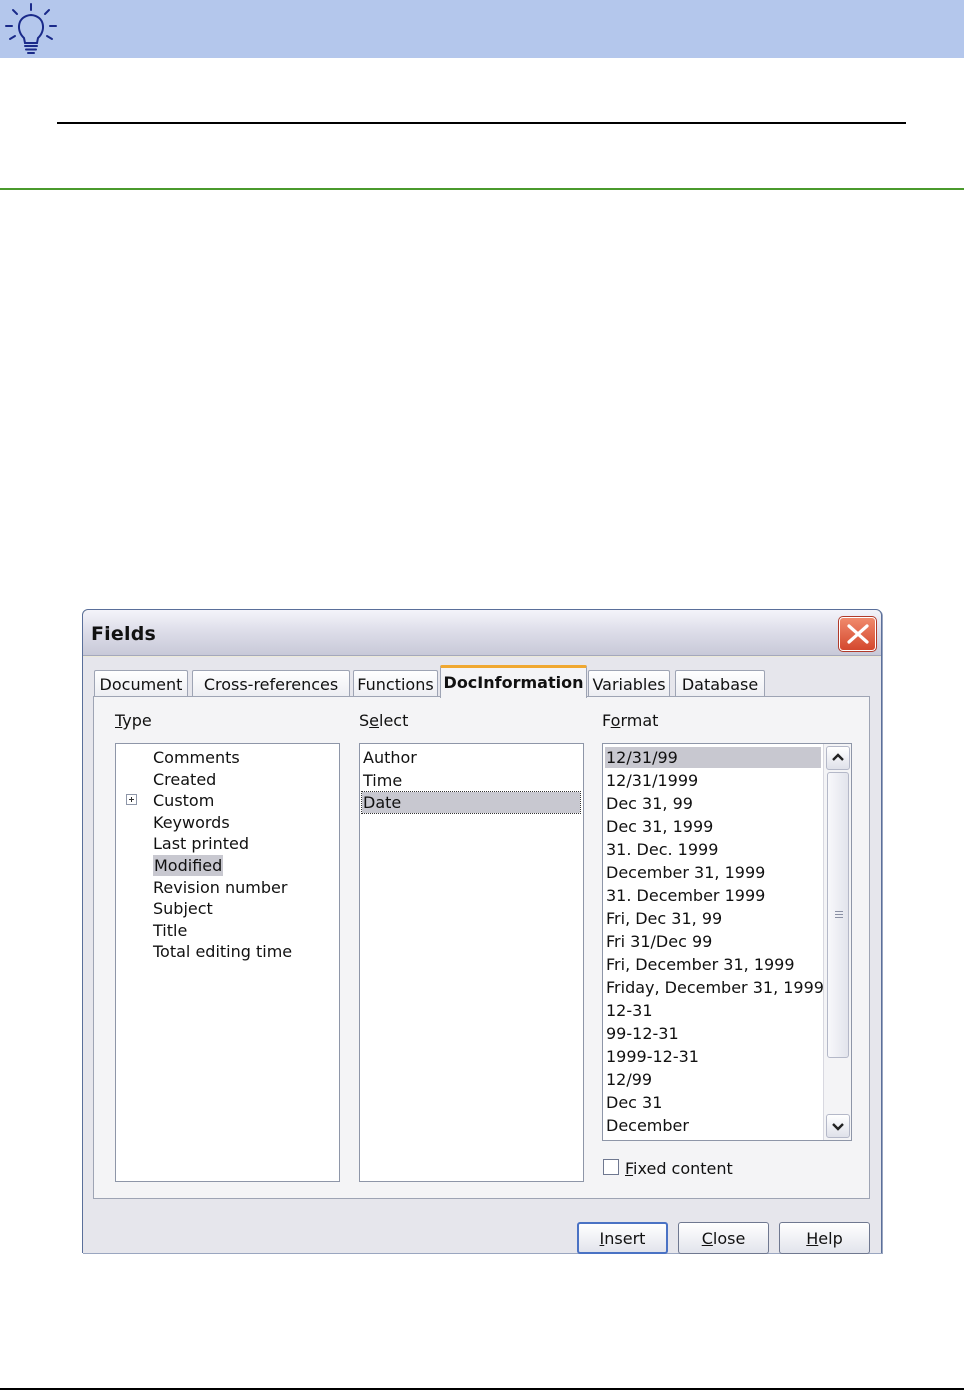  What do you see at coordinates (629, 1010) in the screenshot?
I see `list-item: 12-31` at bounding box center [629, 1010].